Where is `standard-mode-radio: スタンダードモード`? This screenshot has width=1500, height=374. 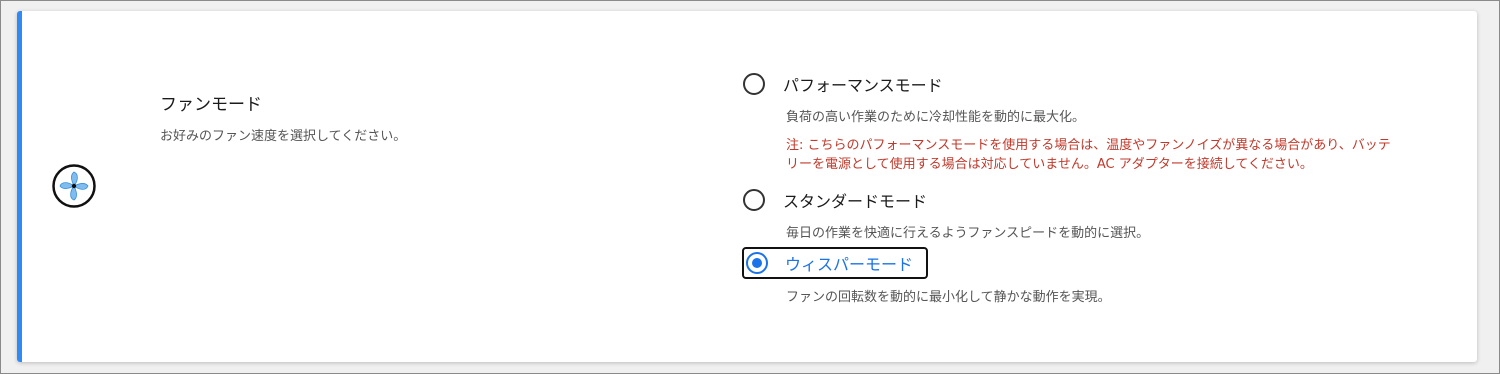 standard-mode-radio: スタンダードモード is located at coordinates (835, 200).